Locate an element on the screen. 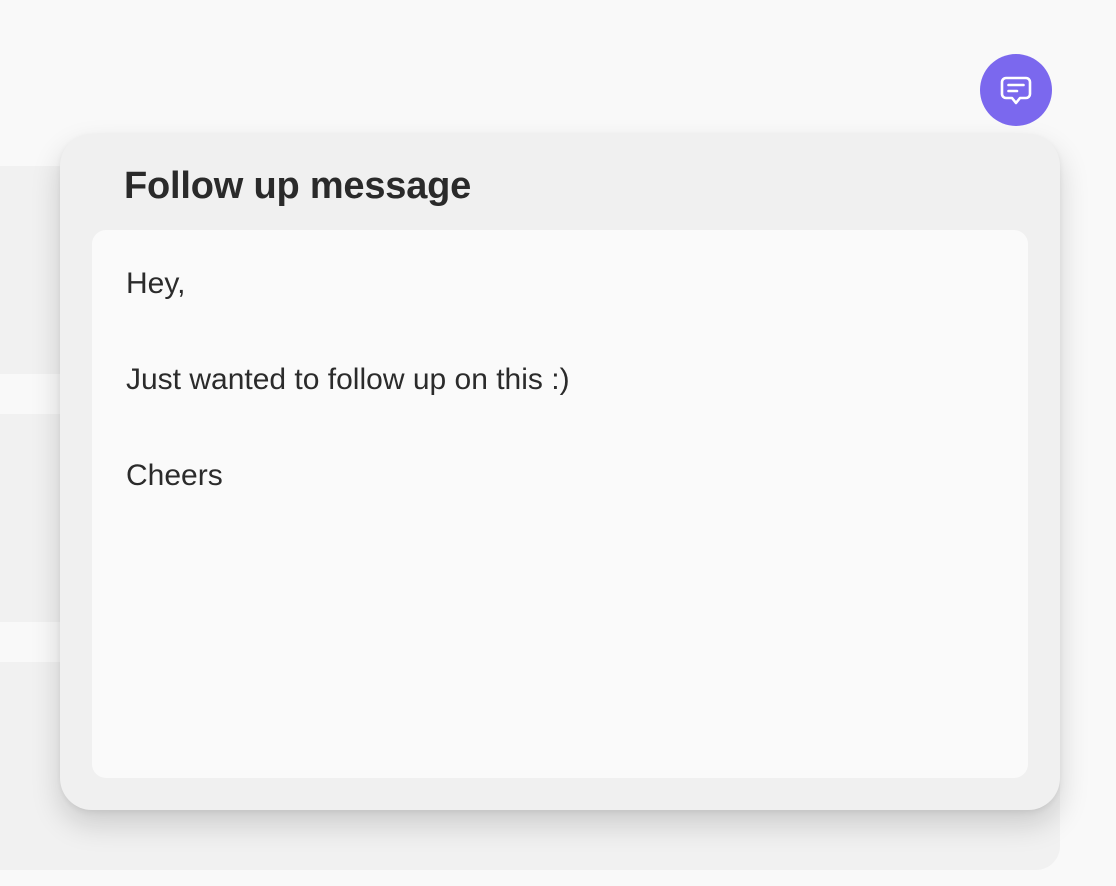  message-line: Just wanted to follow up on this :) is located at coordinates (348, 379).